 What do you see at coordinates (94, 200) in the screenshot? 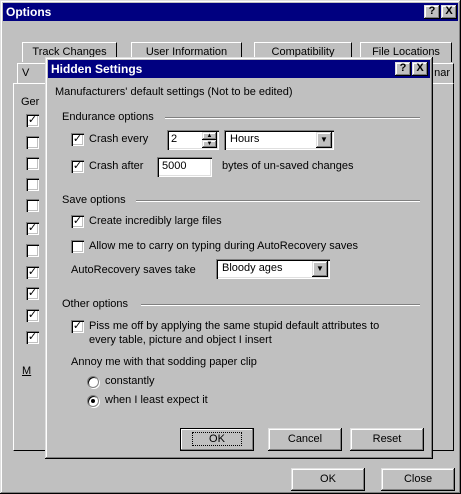
I see `save-group-label: Save options` at bounding box center [94, 200].